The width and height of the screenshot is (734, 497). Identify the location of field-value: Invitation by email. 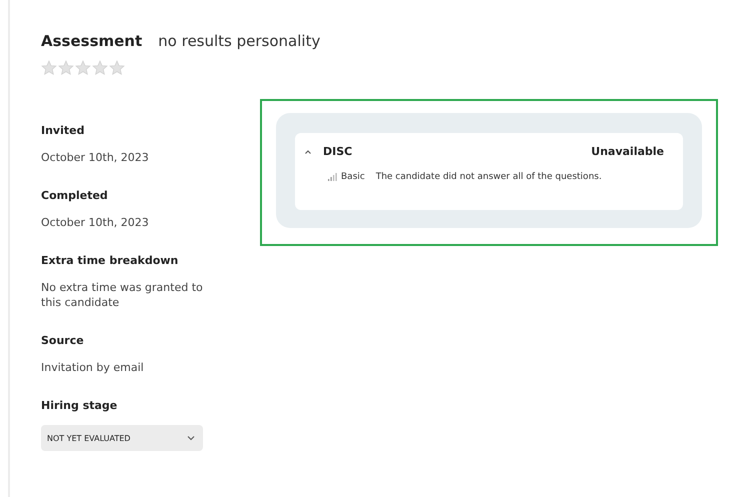
(93, 367).